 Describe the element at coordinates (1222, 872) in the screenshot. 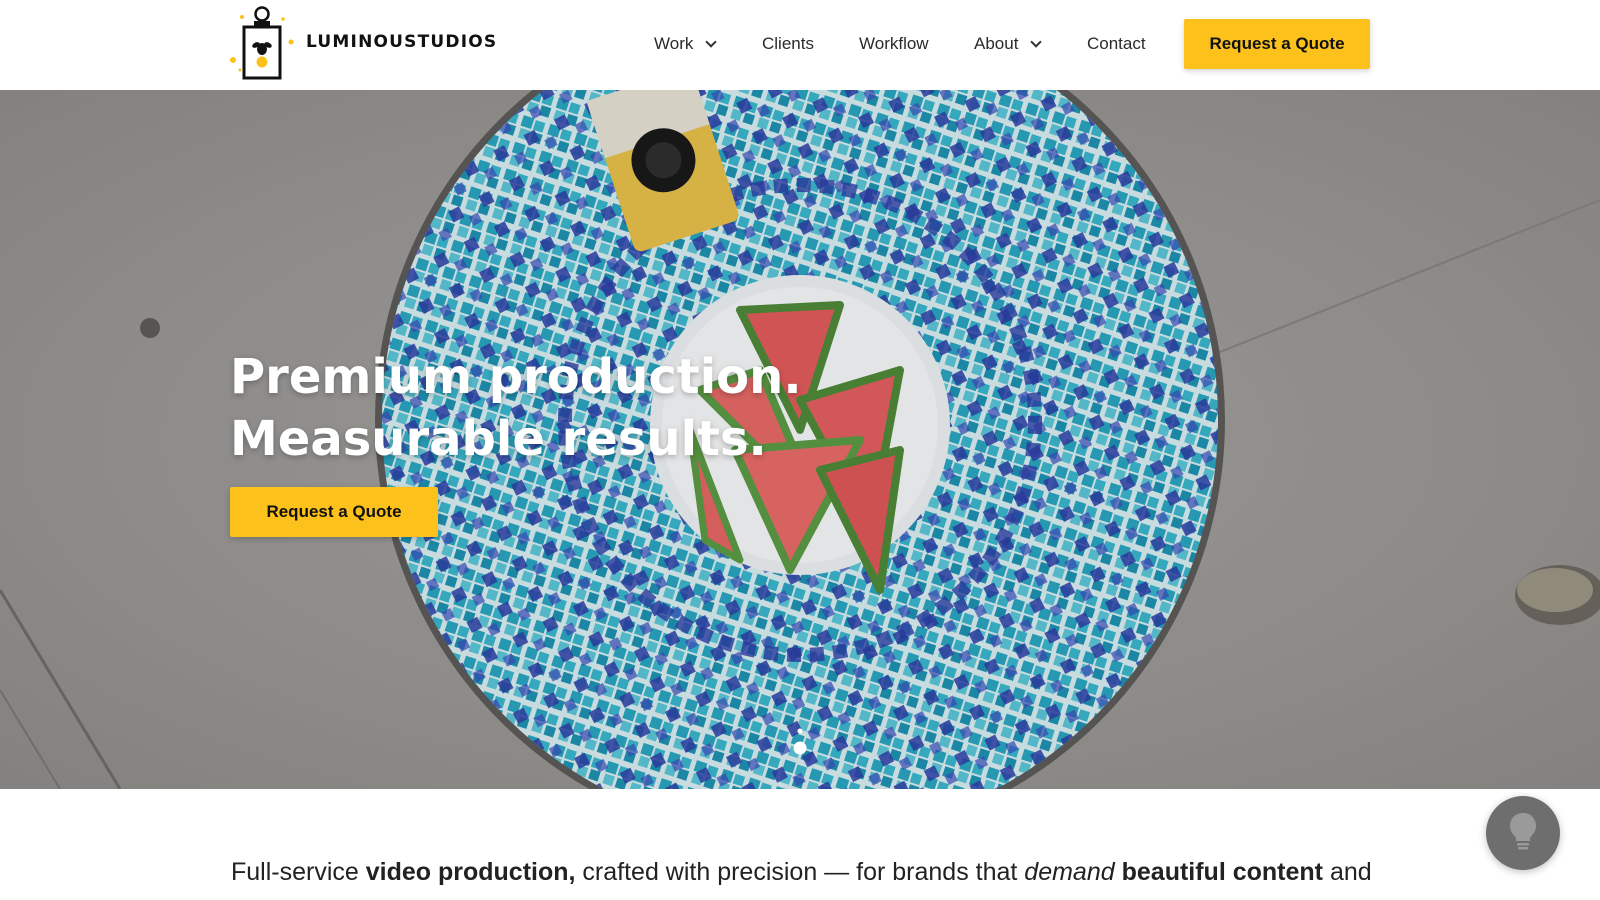

I see `intro-bold2: beautiful content` at that location.